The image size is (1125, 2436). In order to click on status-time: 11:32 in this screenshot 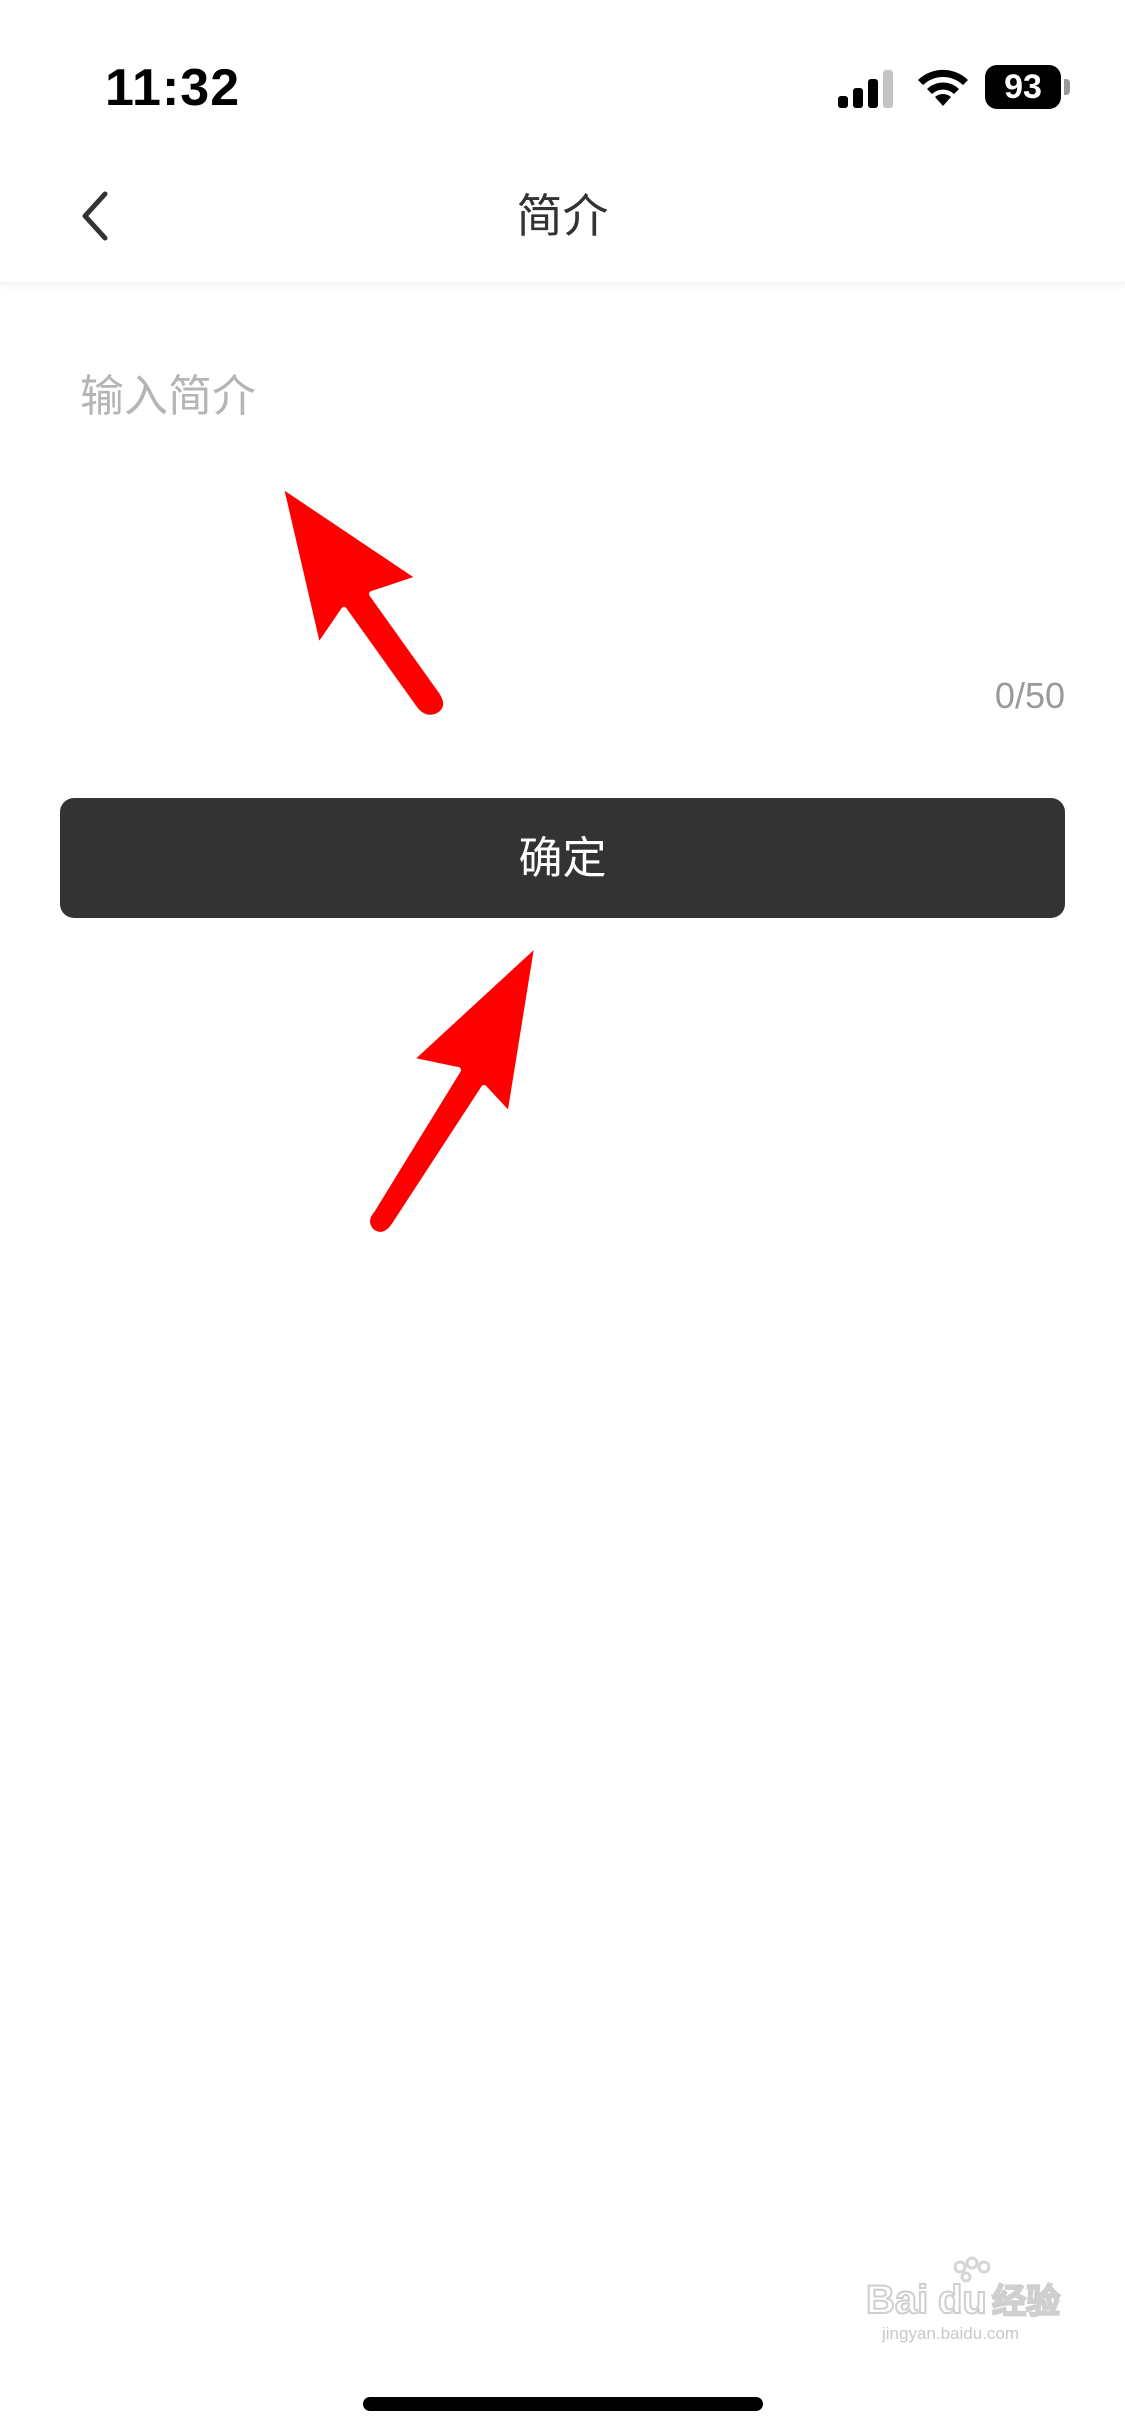, I will do `click(173, 88)`.